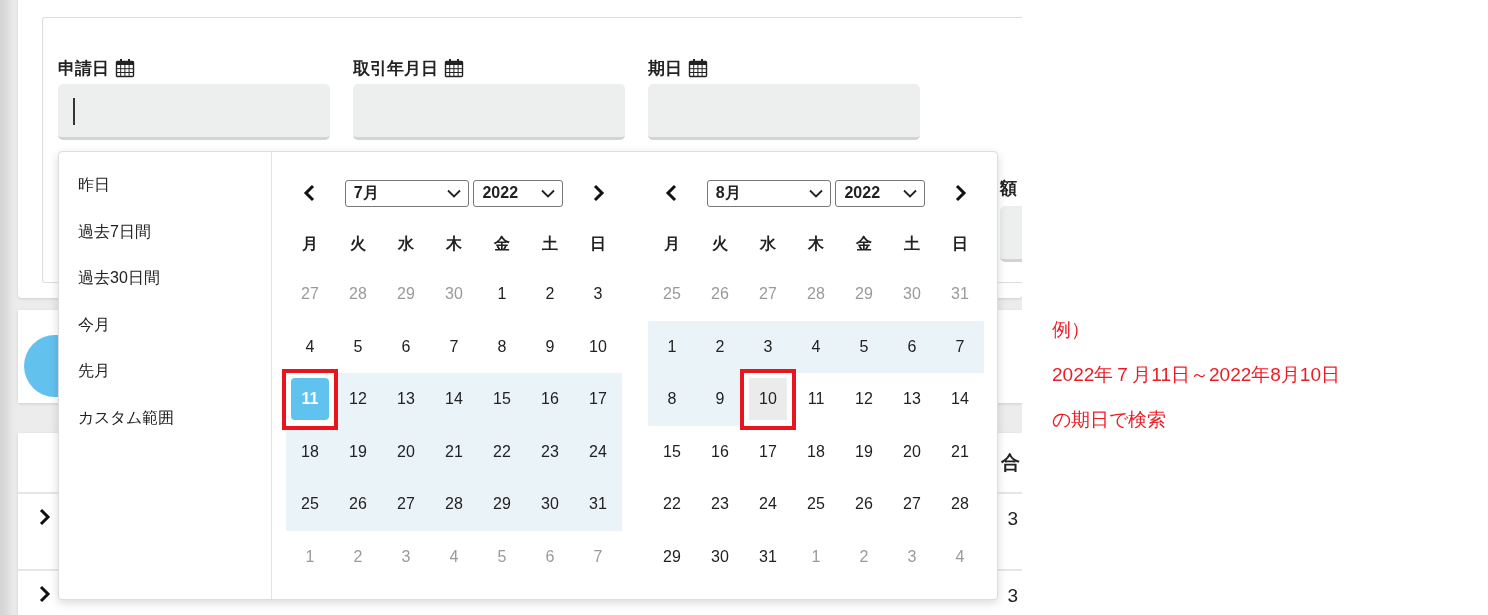 The height and width of the screenshot is (615, 1488). What do you see at coordinates (165, 382) in the screenshot?
I see `range-option: 先月` at bounding box center [165, 382].